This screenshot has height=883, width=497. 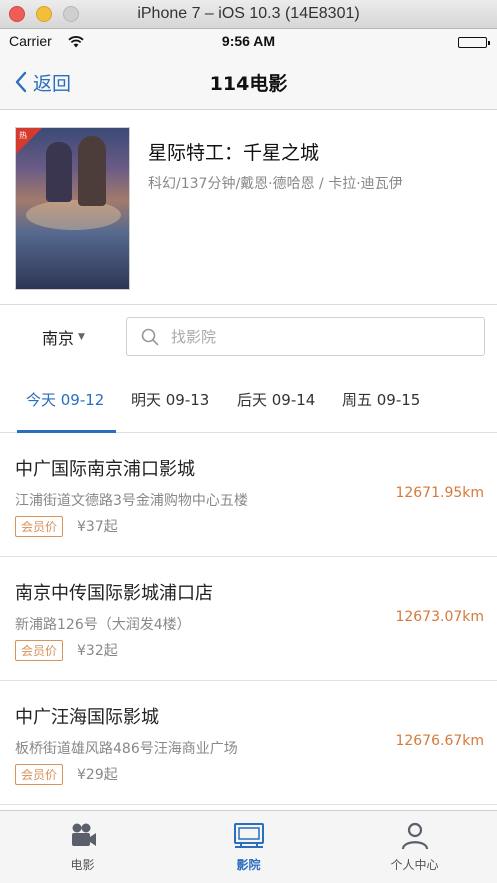 I want to click on search-icon, so click(x=150, y=337).